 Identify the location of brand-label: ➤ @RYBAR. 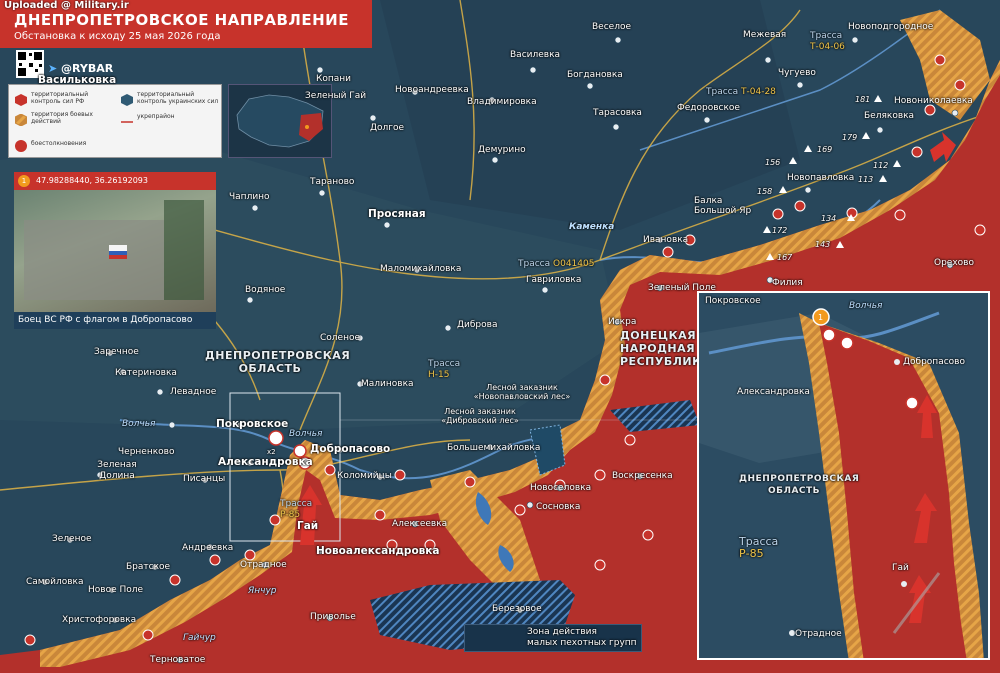
(80, 68).